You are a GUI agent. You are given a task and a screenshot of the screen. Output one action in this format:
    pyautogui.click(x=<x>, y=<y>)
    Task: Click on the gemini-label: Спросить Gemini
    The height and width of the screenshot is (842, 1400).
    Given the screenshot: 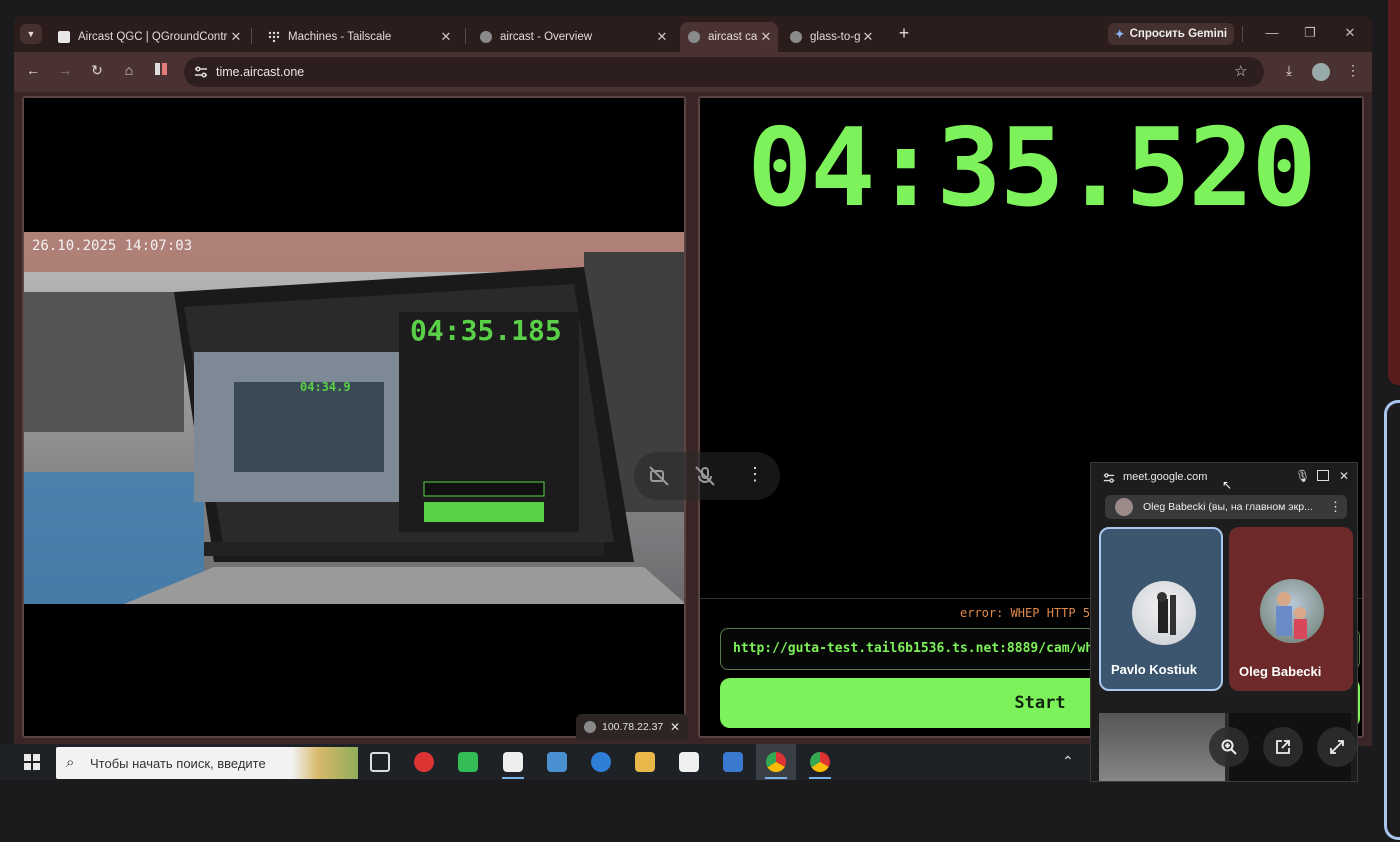 What is the action you would take?
    pyautogui.click(x=1178, y=34)
    